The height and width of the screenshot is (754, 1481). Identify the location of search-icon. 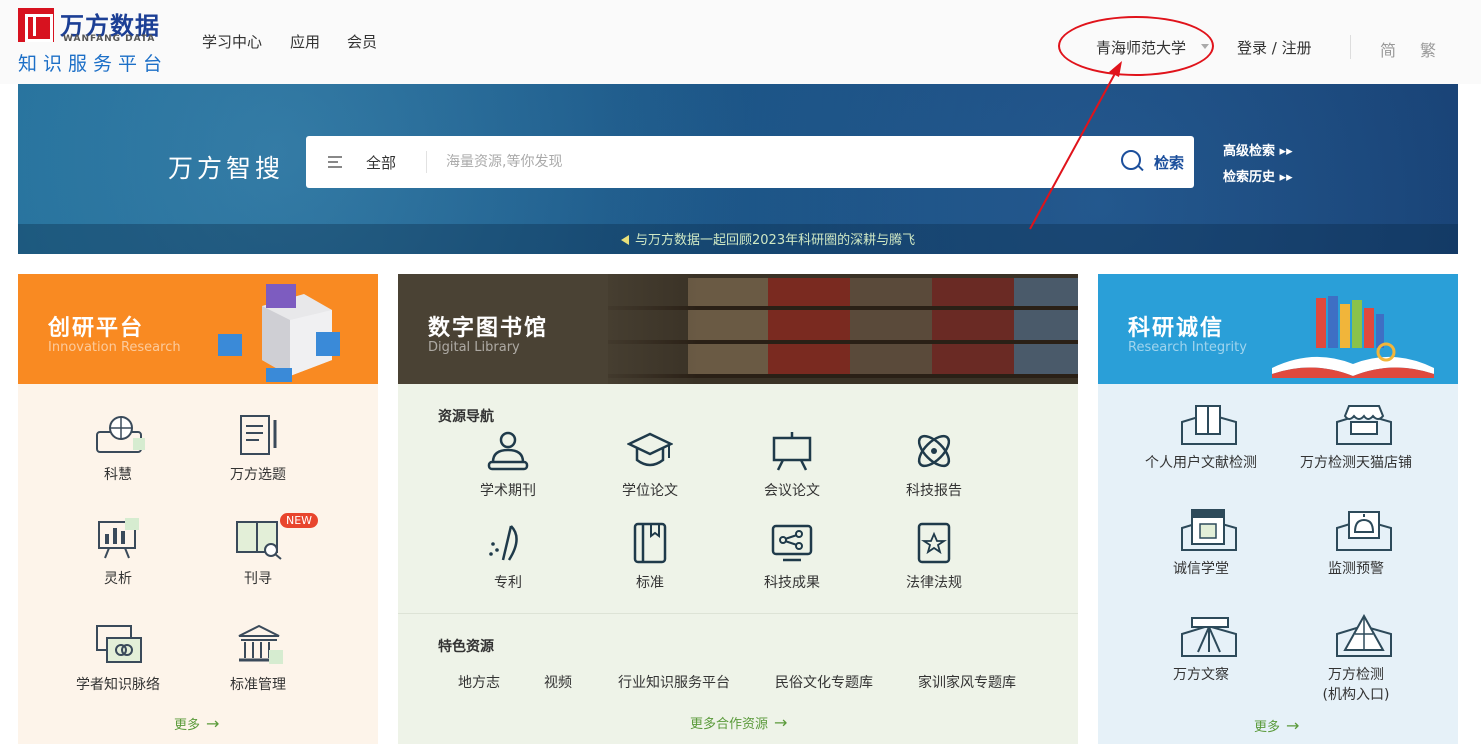
(1131, 160).